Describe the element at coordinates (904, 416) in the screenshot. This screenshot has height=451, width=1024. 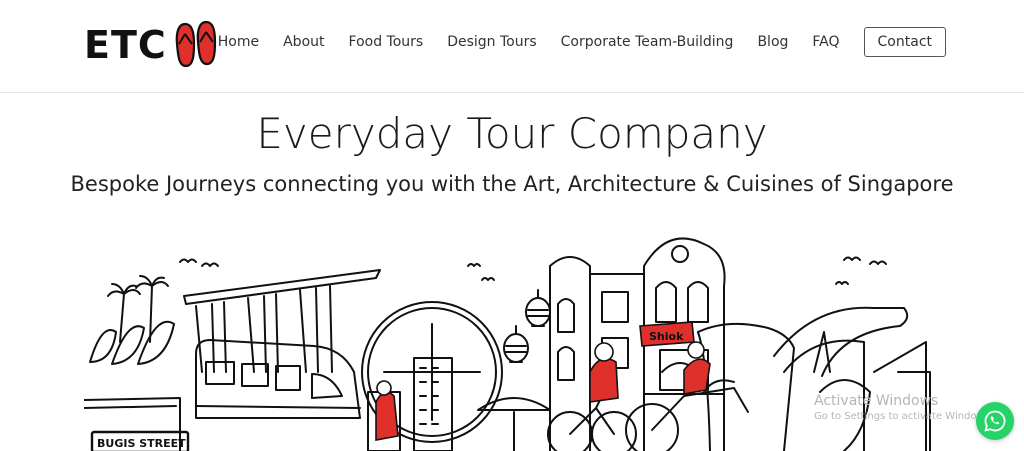
I see `watermark-subtitle: Go to Settings to activate Windows.` at that location.